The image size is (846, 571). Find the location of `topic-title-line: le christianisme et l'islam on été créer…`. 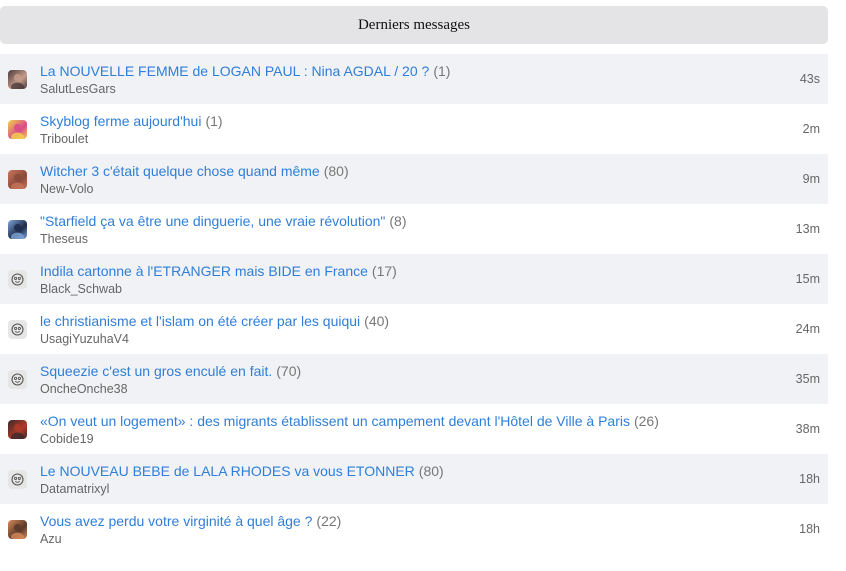

topic-title-line: le christianisme et l'islam on été créer… is located at coordinates (434, 321).